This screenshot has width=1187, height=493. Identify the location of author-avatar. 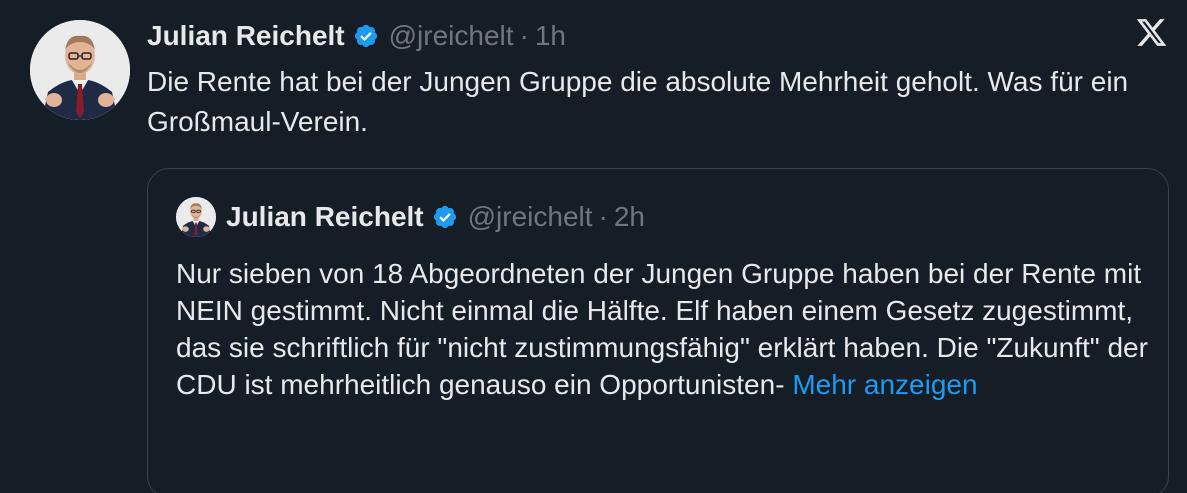
(80, 70).